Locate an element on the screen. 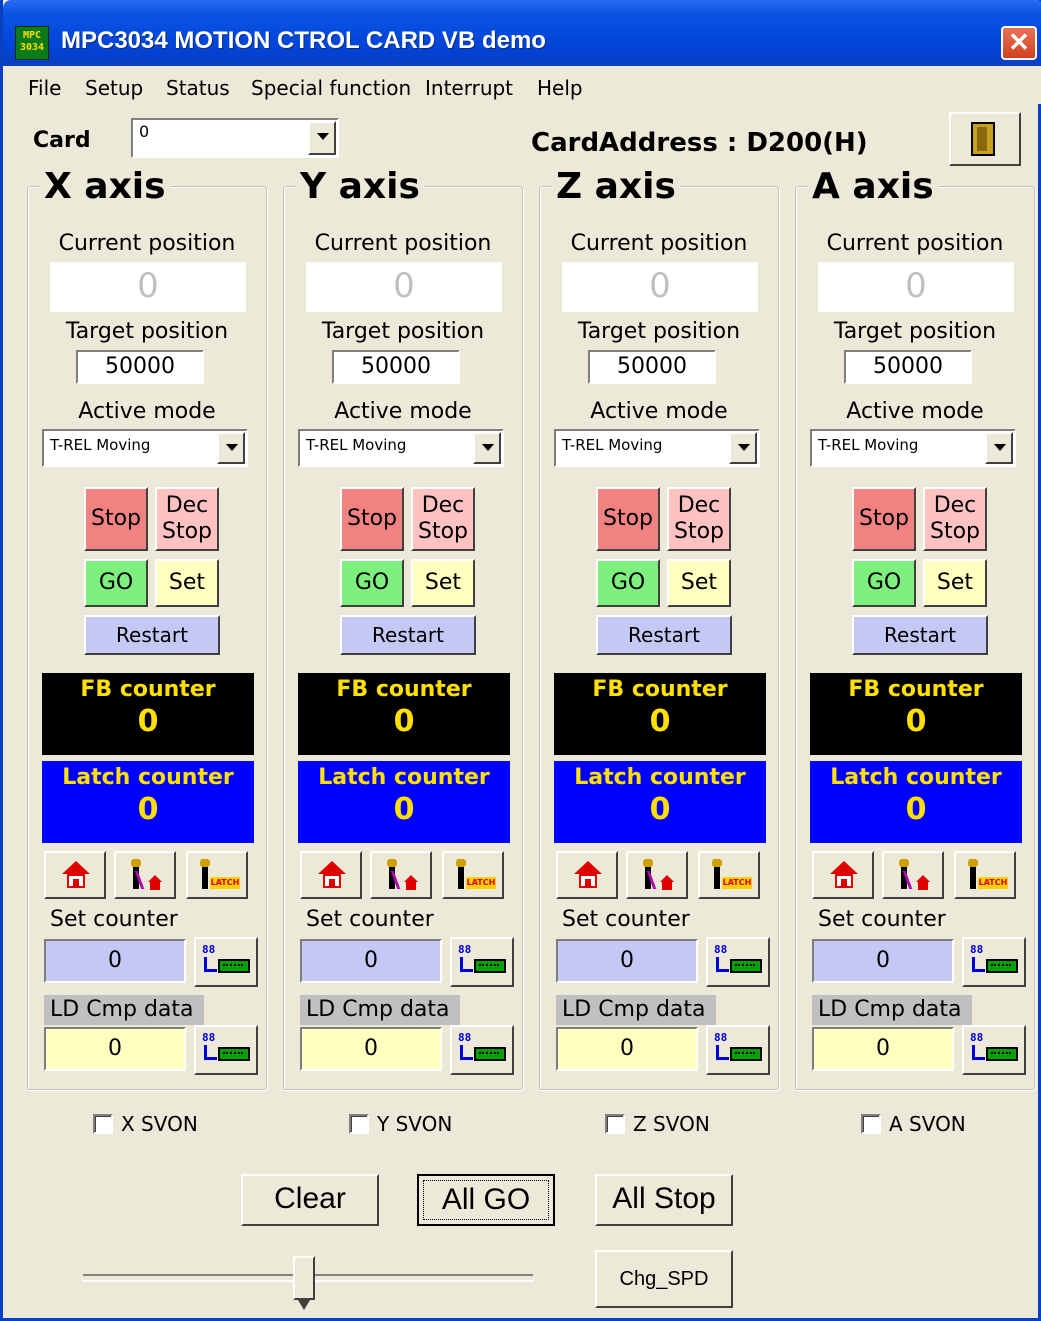 This screenshot has width=1041, height=1321. svon-checkbox: Z SVON is located at coordinates (657, 1124).